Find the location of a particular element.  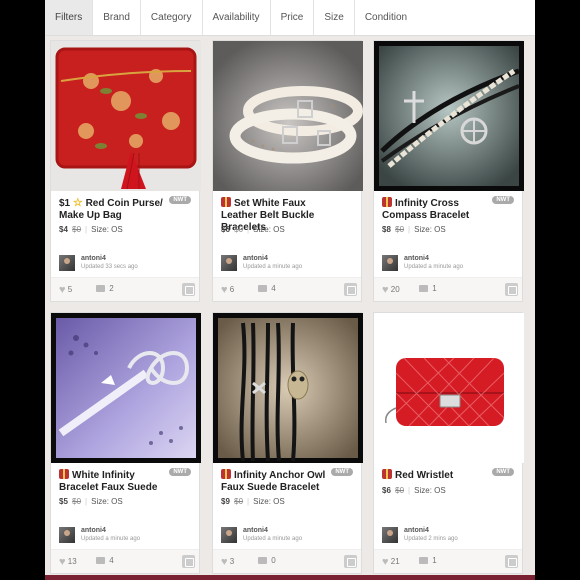

filter-price: Price is located at coordinates (293, 17).